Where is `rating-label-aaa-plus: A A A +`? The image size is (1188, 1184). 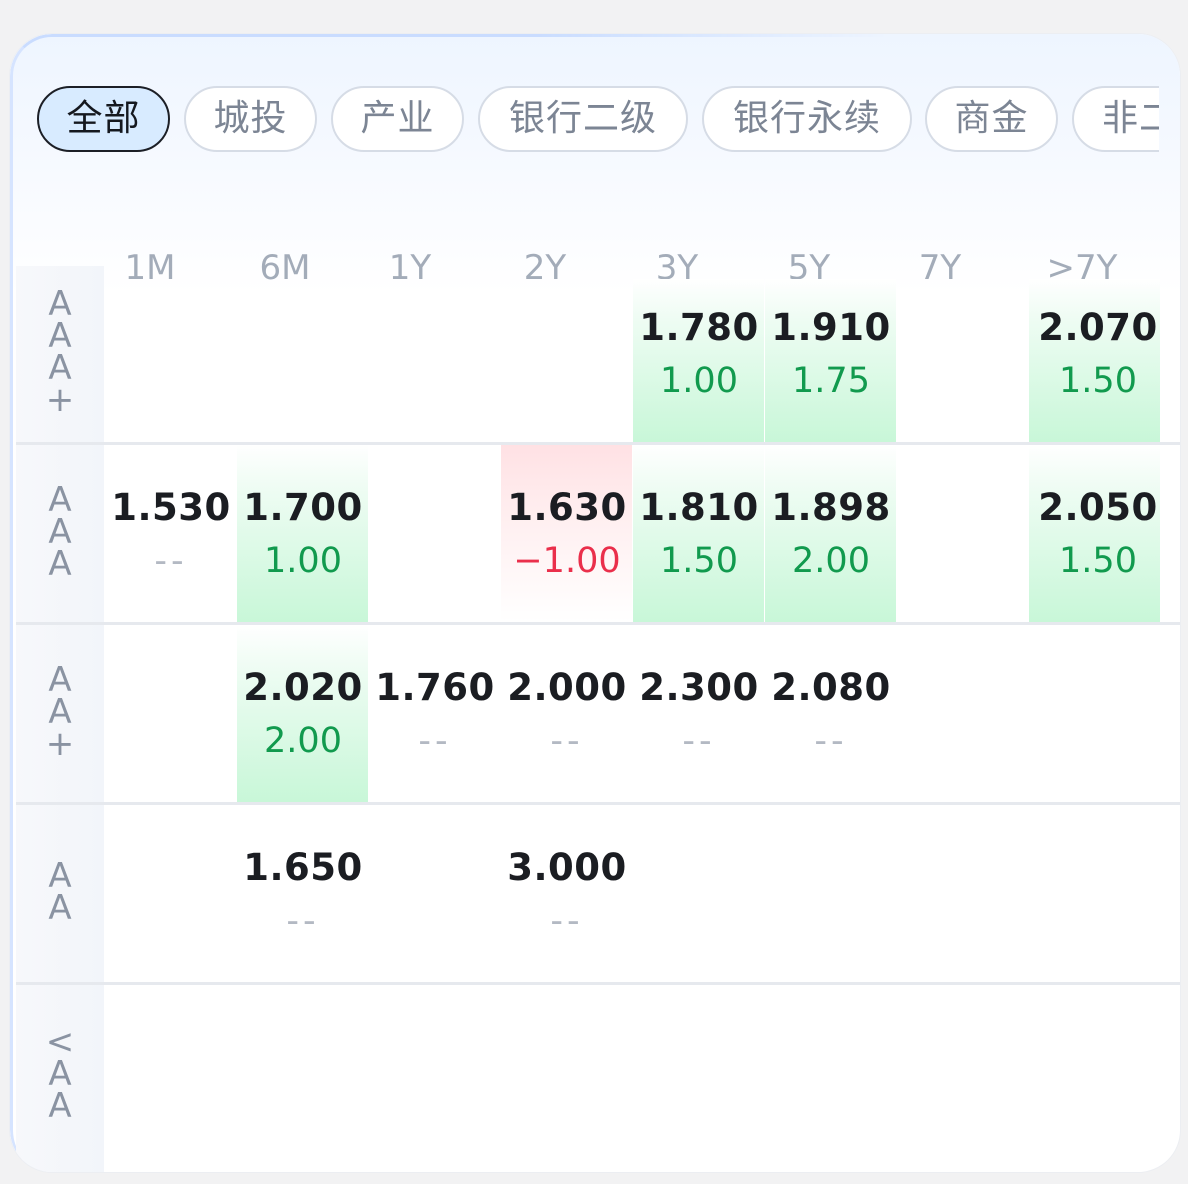
rating-label-aaa-plus: A A A + is located at coordinates (60, 352).